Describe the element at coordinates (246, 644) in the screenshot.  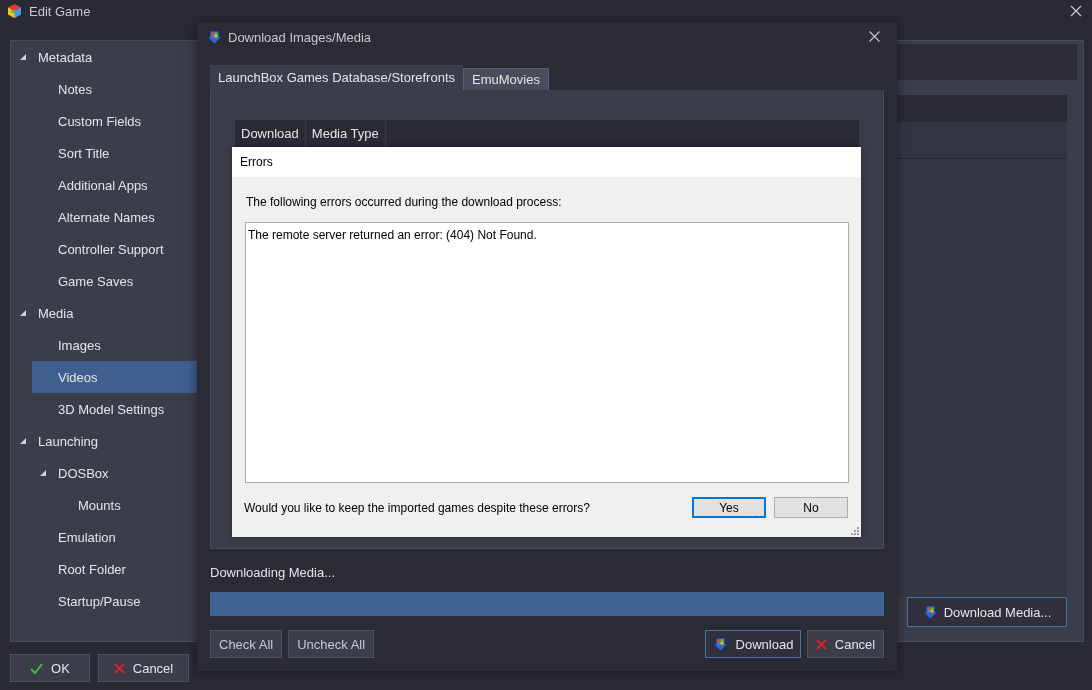
I see `check-button: Check All` at that location.